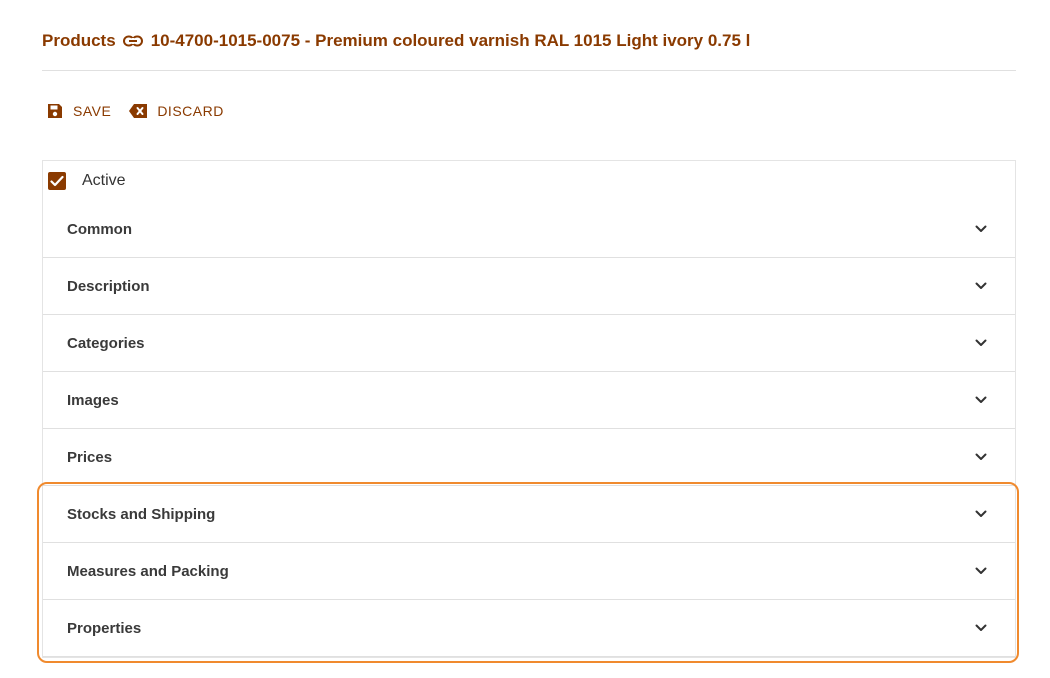  I want to click on discard-button: DISCARD, so click(176, 111).